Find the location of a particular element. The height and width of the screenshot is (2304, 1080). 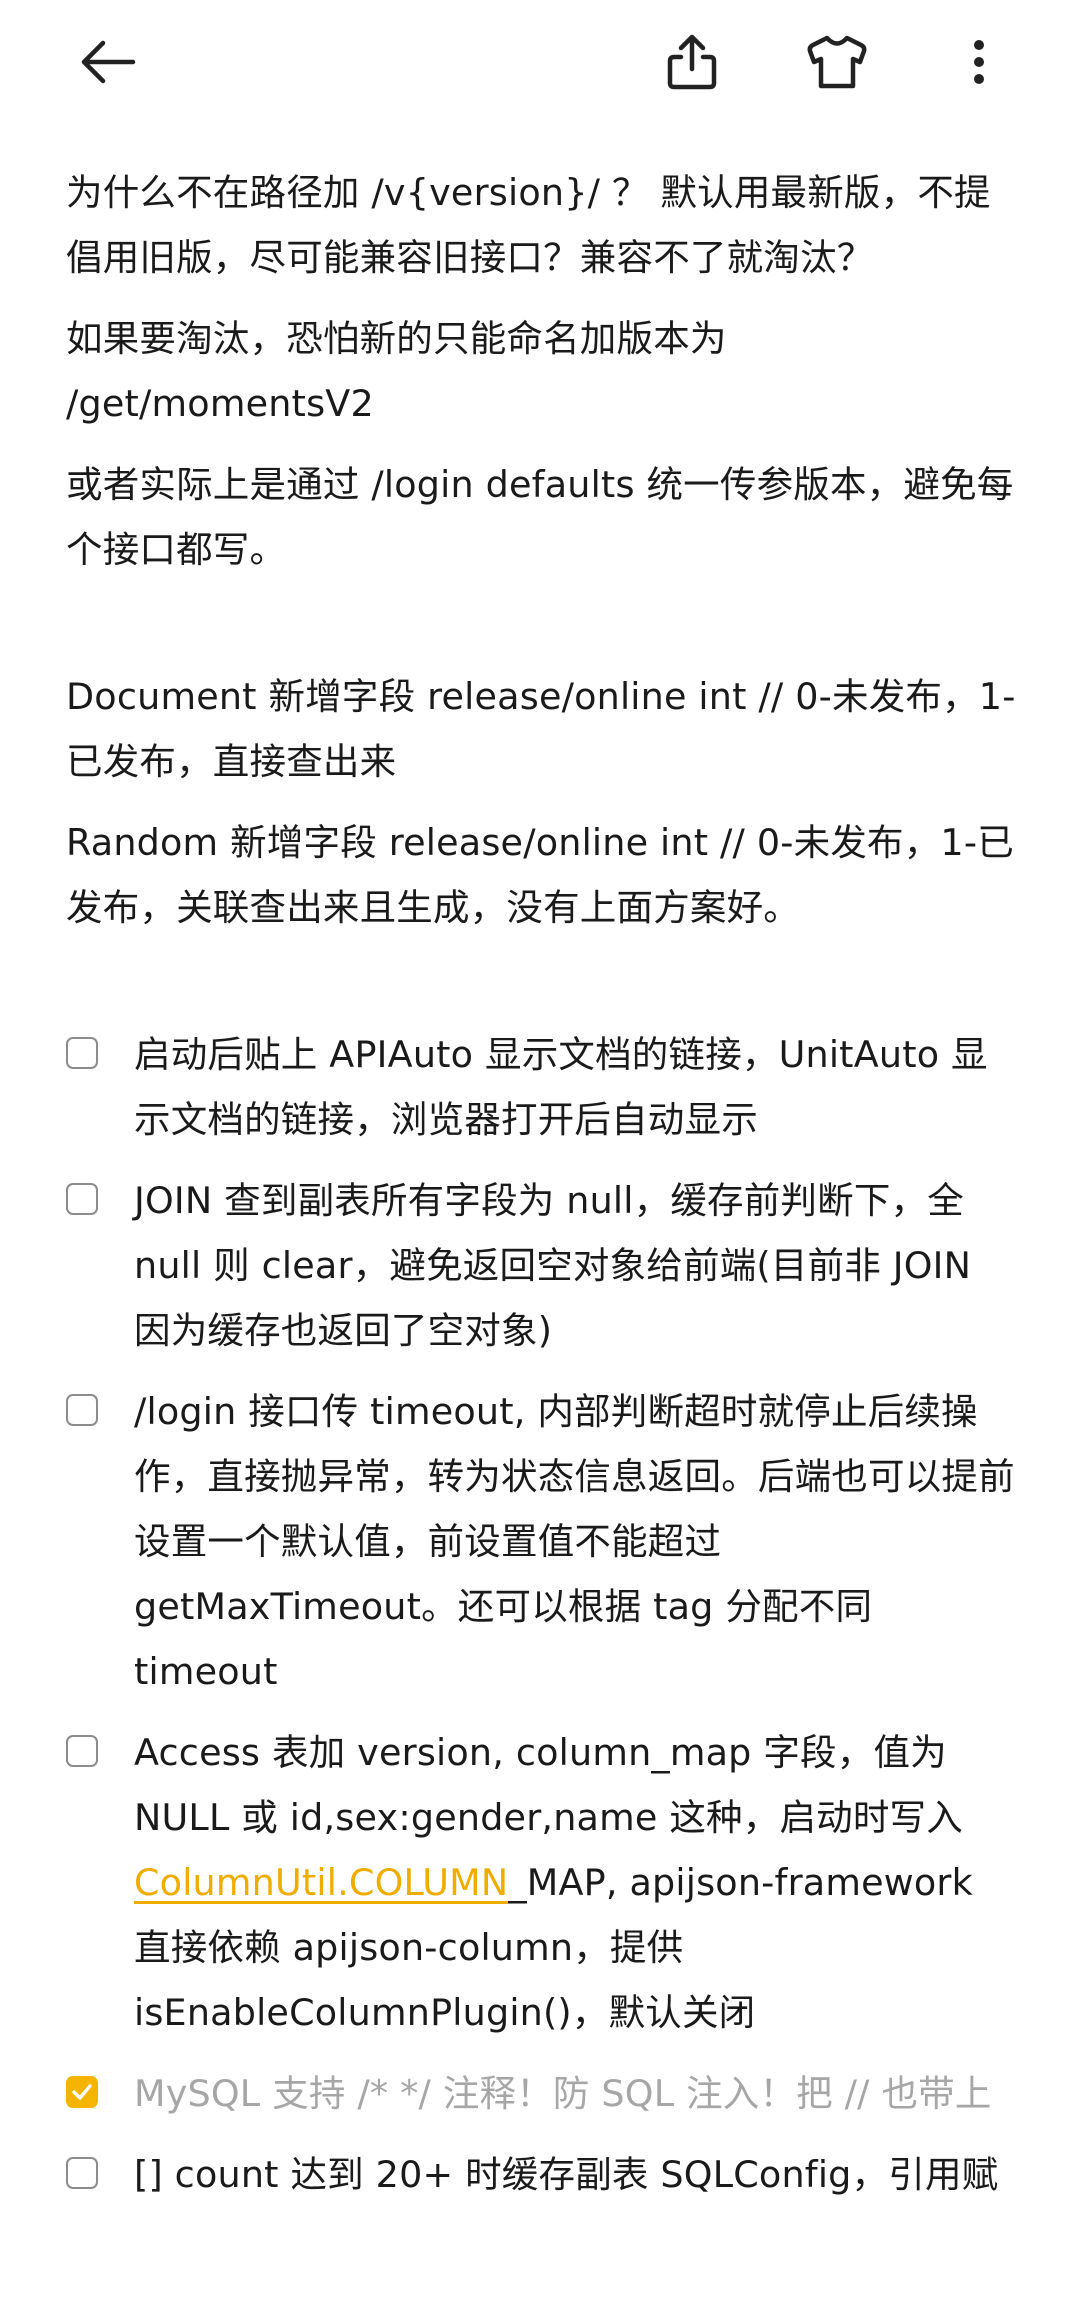

paragraph: 如果要淘汰，恐怕新的只能命名加版本为 /get/momentsV2 is located at coordinates (396, 371).